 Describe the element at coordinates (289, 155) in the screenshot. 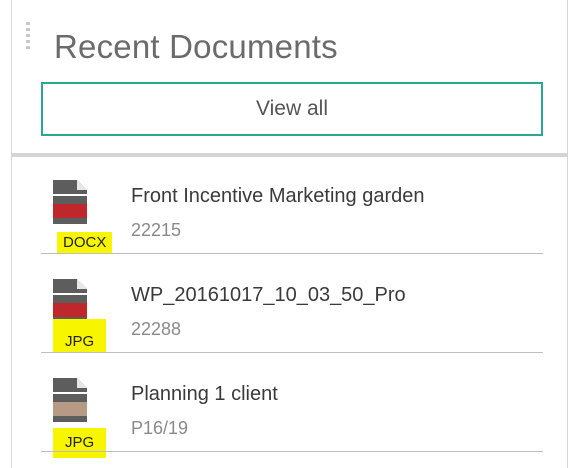

I see `section-divider` at that location.